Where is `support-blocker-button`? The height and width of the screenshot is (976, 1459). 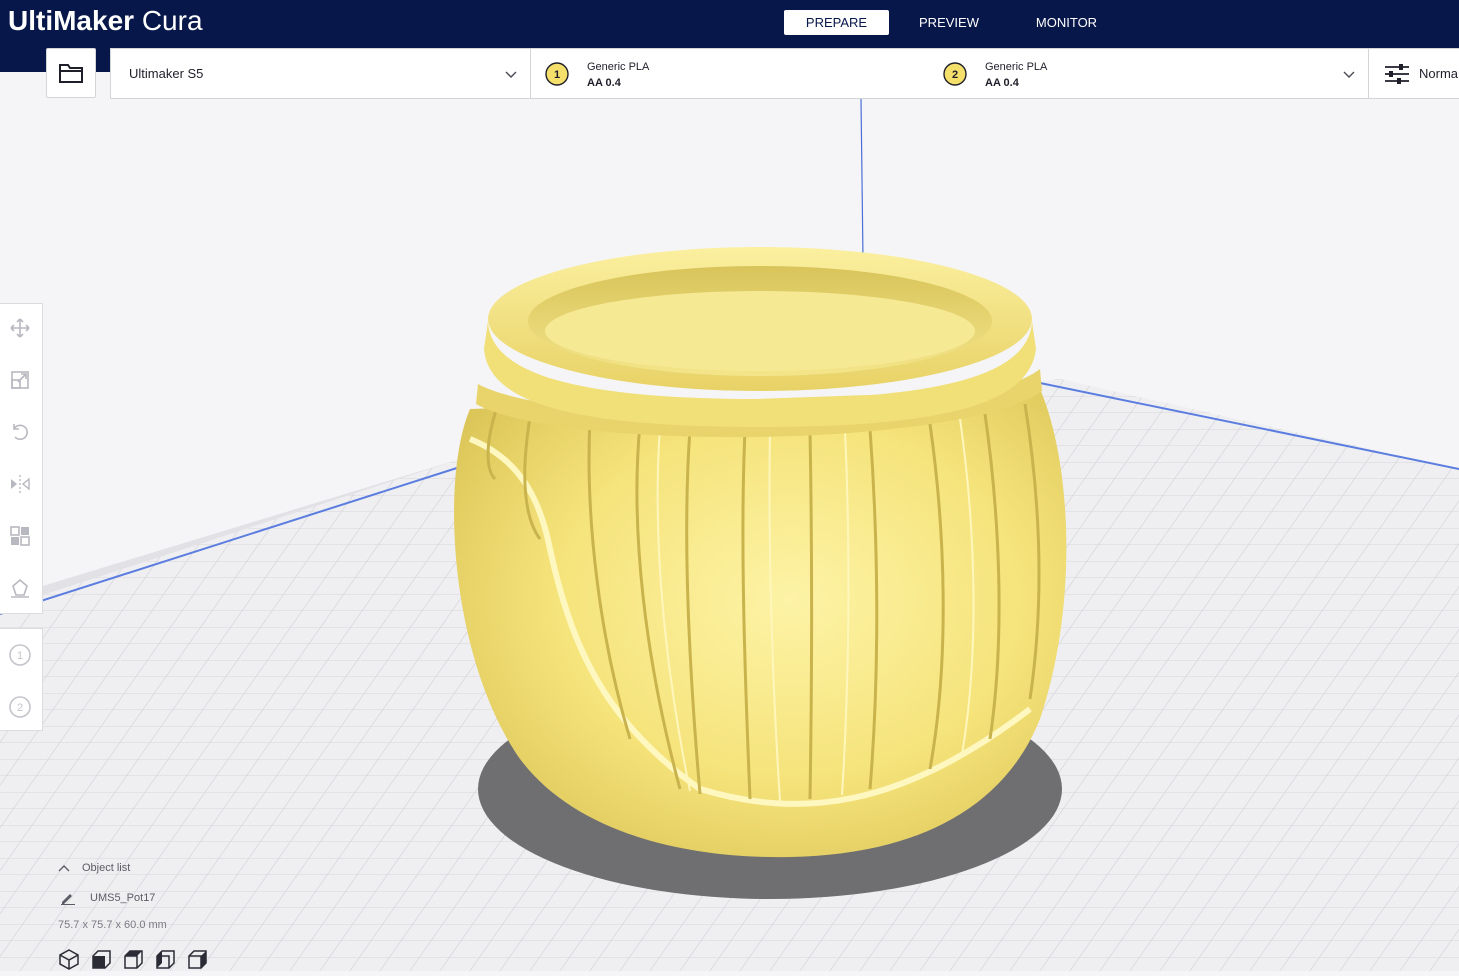
support-blocker-button is located at coordinates (20, 588).